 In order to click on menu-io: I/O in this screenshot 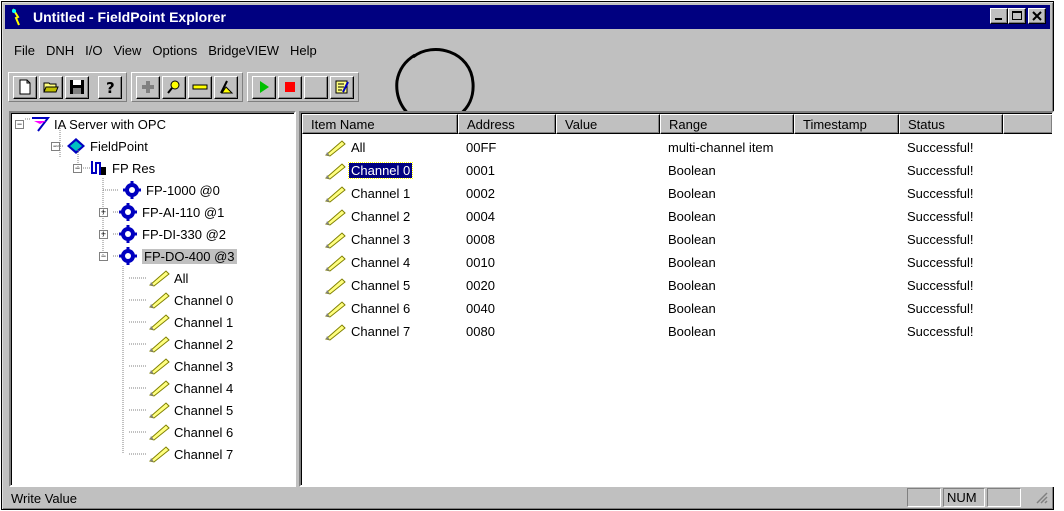, I will do `click(95, 50)`.